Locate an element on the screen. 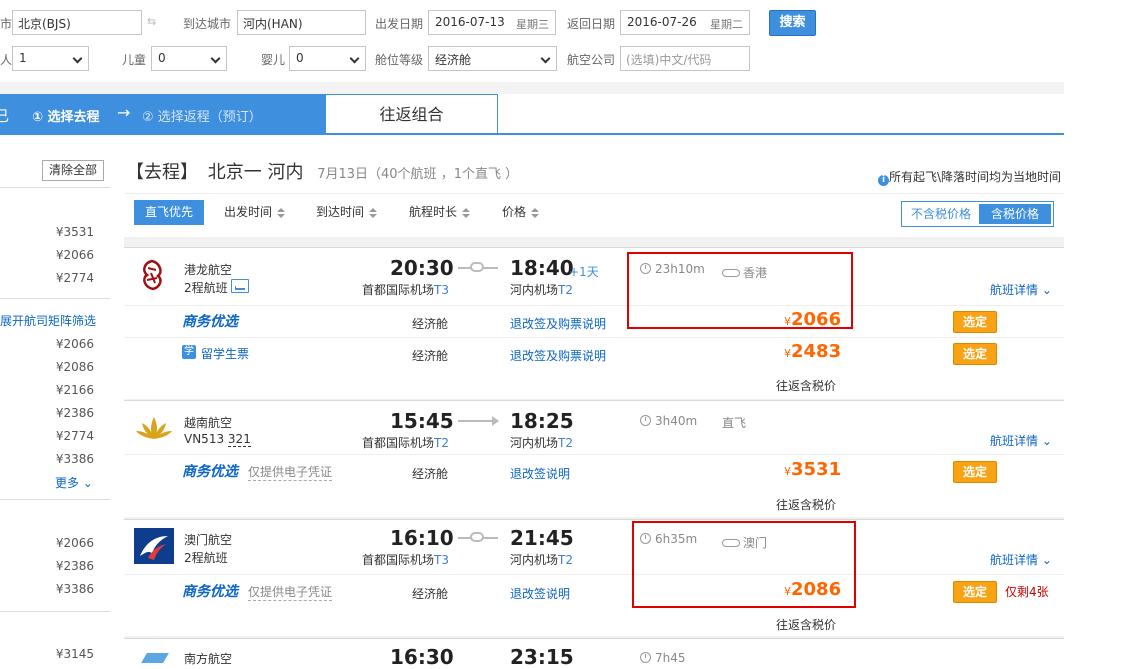 This screenshot has width=1131, height=669. local-time-notice: i 所有起飞\降落时间均为当地时间 is located at coordinates (969, 177).